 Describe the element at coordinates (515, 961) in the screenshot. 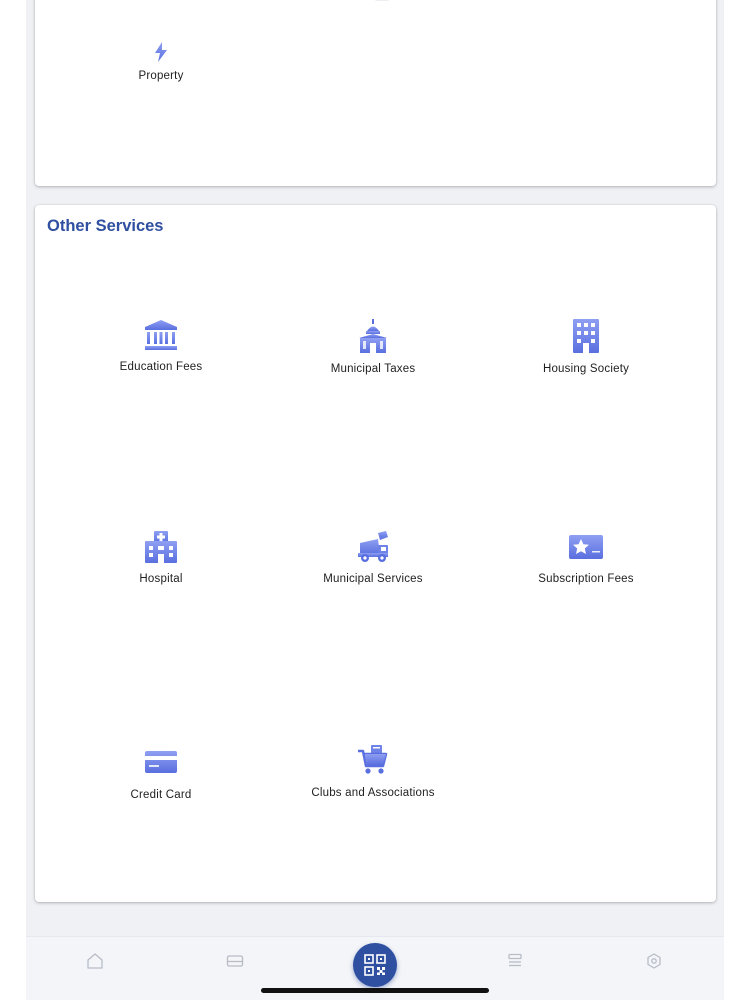

I see `list-icon` at that location.